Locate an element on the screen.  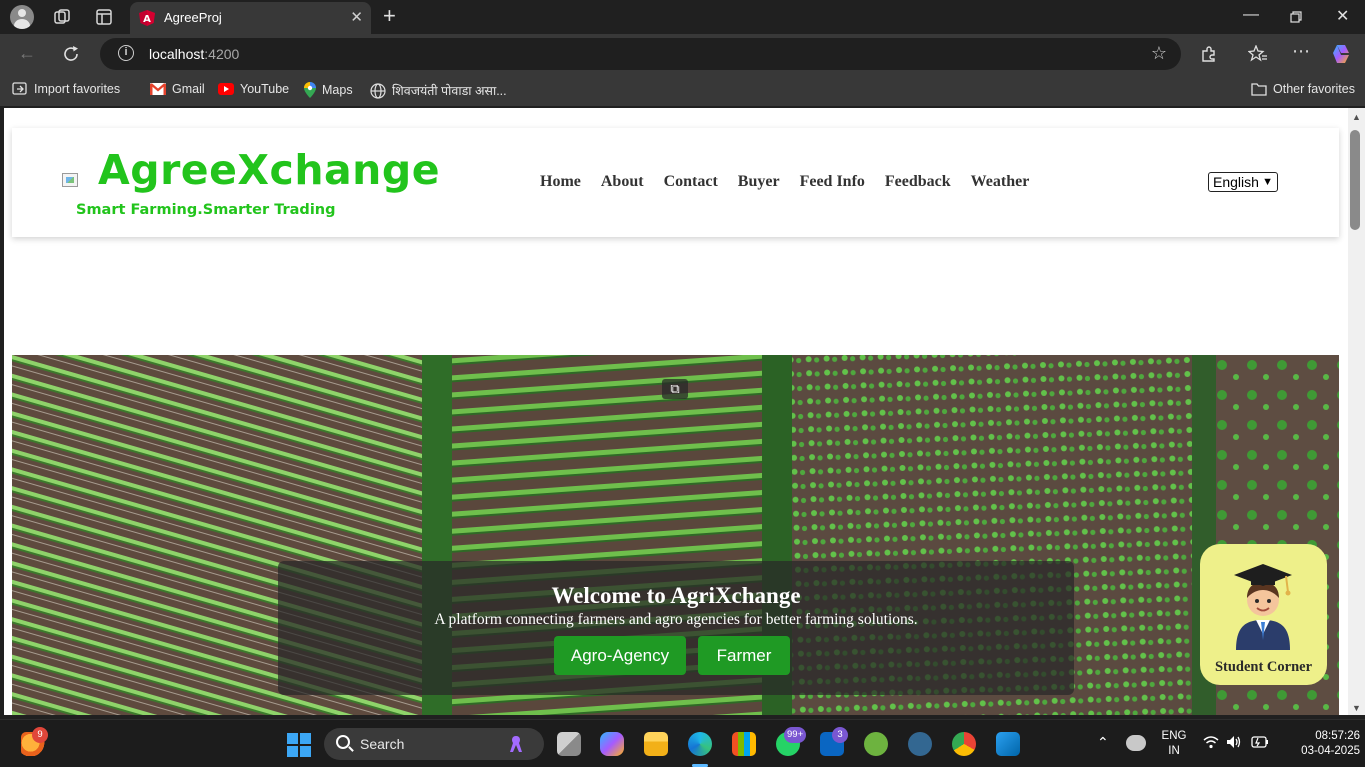
site-info-icon: i is located at coordinates (126, 53).